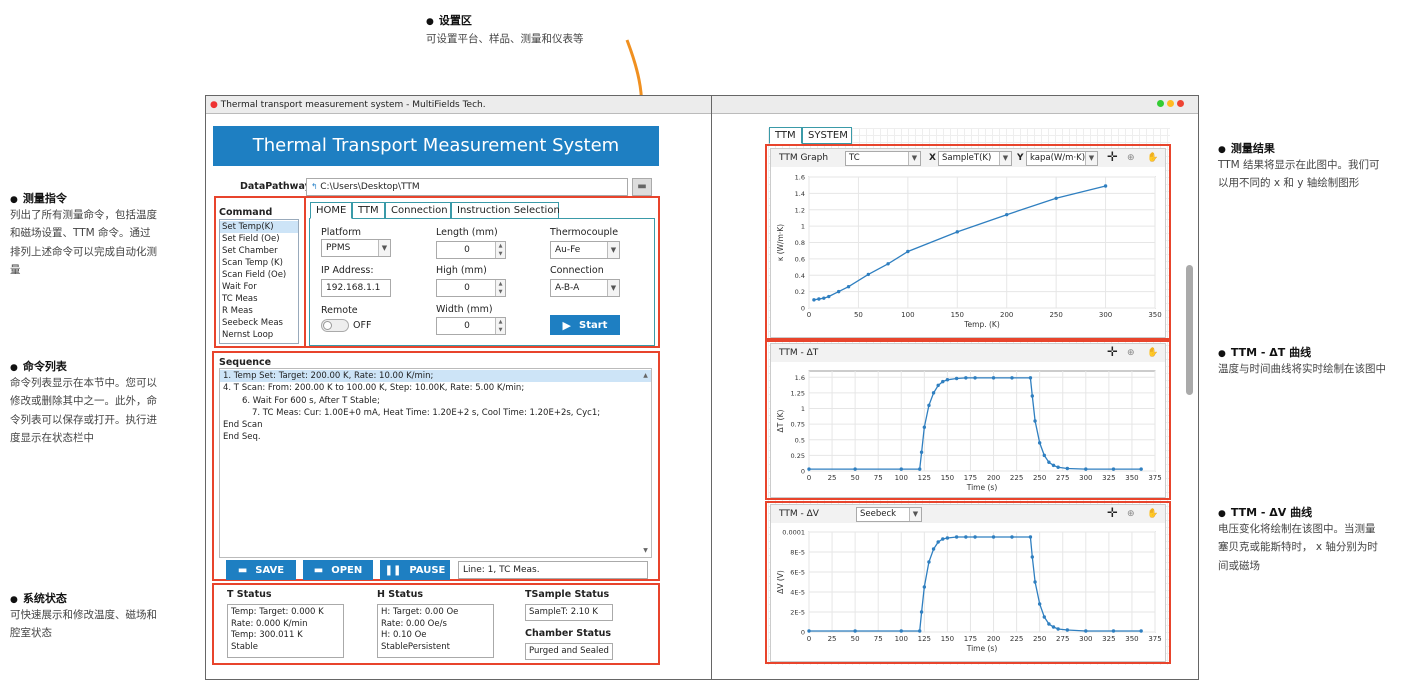  What do you see at coordinates (809, 315) in the screenshot?
I see `x-tick-label: 0` at bounding box center [809, 315].